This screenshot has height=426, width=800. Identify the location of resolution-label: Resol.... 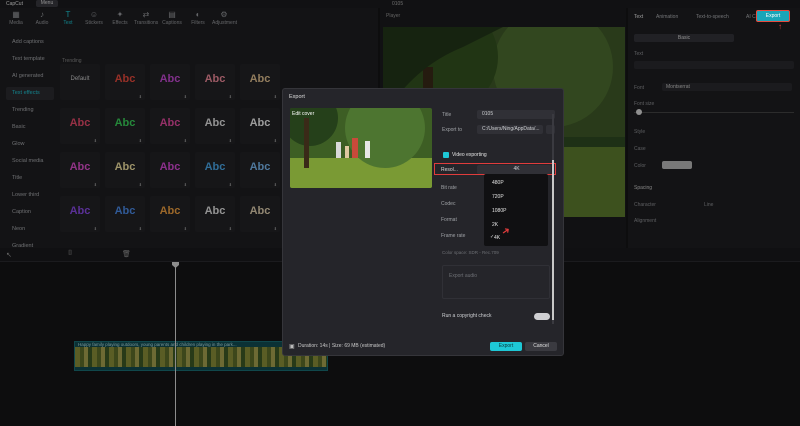
(449, 170).